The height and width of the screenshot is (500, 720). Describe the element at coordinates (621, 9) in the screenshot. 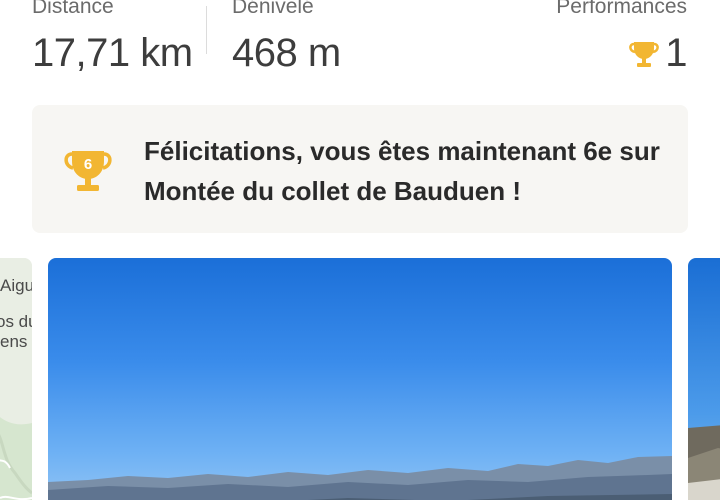

I see `stat-performances-label: Performances` at that location.